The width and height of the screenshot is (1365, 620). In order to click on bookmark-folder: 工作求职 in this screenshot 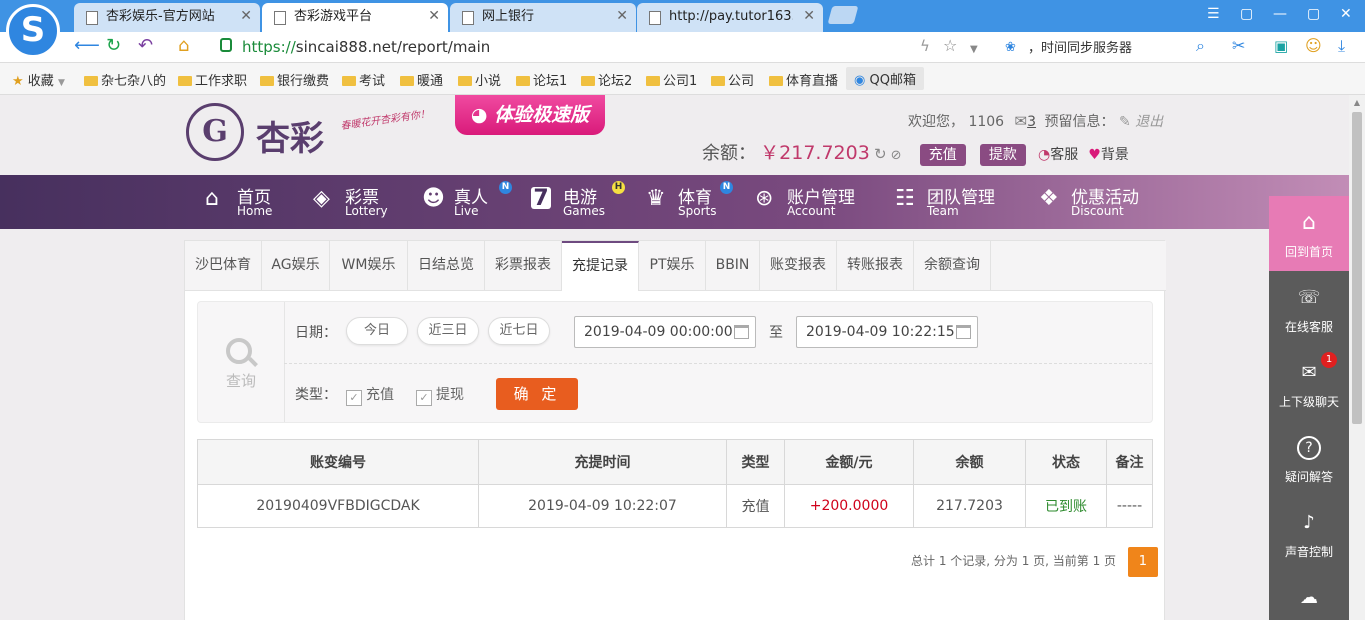, I will do `click(212, 79)`.